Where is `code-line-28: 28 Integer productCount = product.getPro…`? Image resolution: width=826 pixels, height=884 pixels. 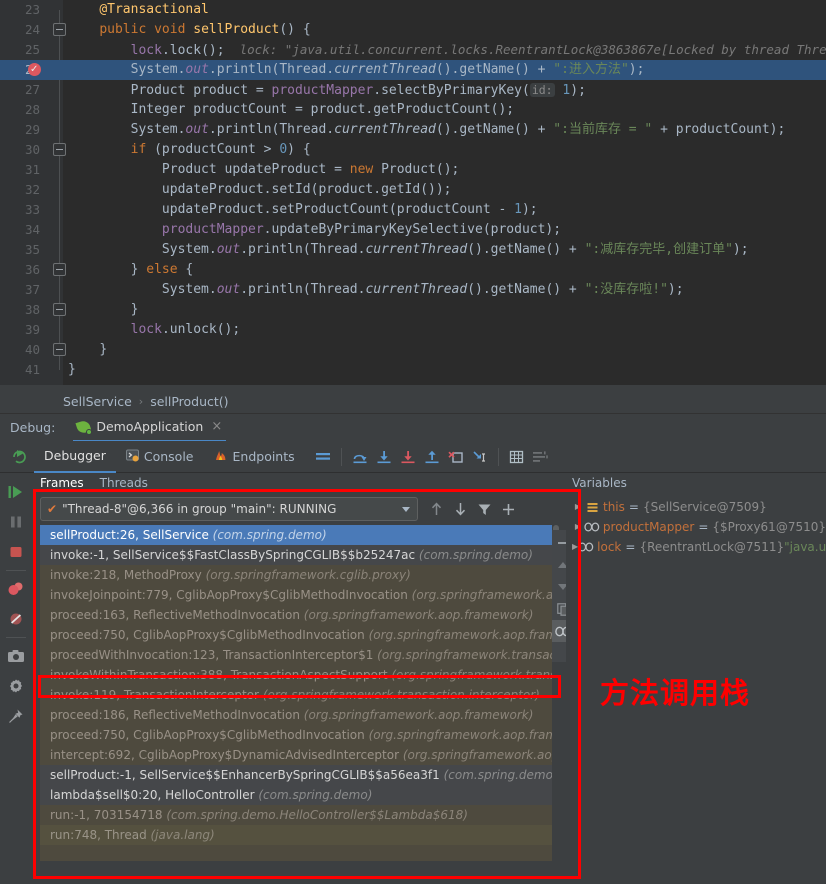
code-line-28: 28 Integer productCount = product.getPro… is located at coordinates (413, 110).